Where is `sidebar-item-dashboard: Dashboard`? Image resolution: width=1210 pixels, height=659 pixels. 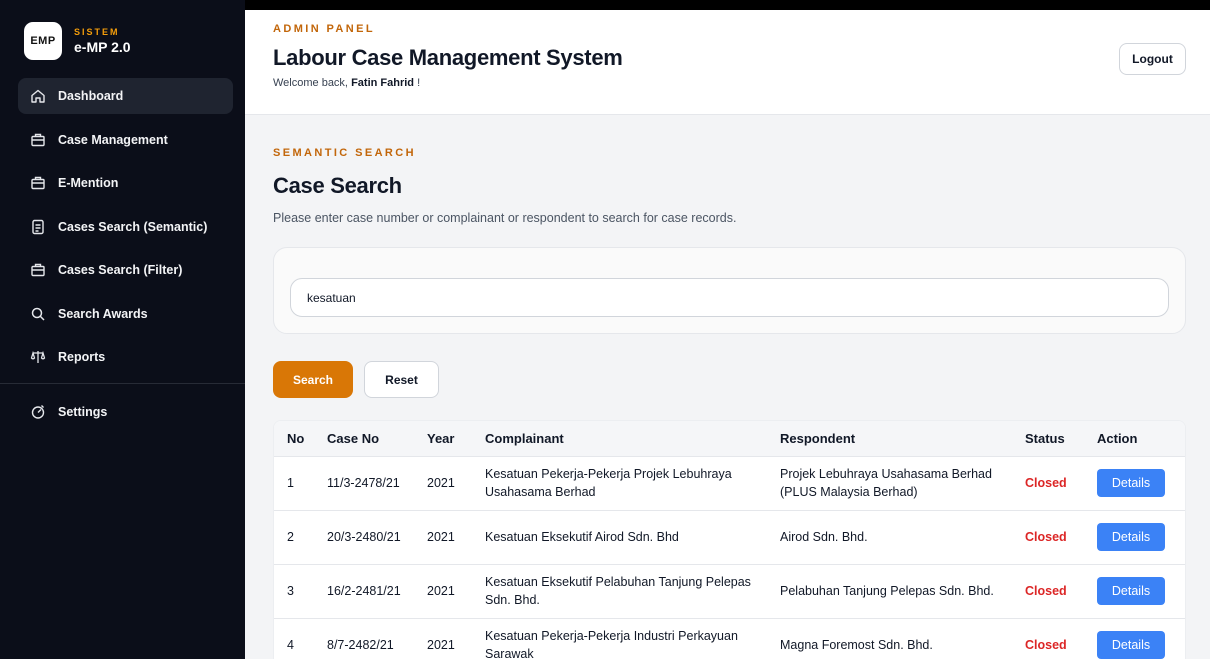 sidebar-item-dashboard: Dashboard is located at coordinates (125, 96).